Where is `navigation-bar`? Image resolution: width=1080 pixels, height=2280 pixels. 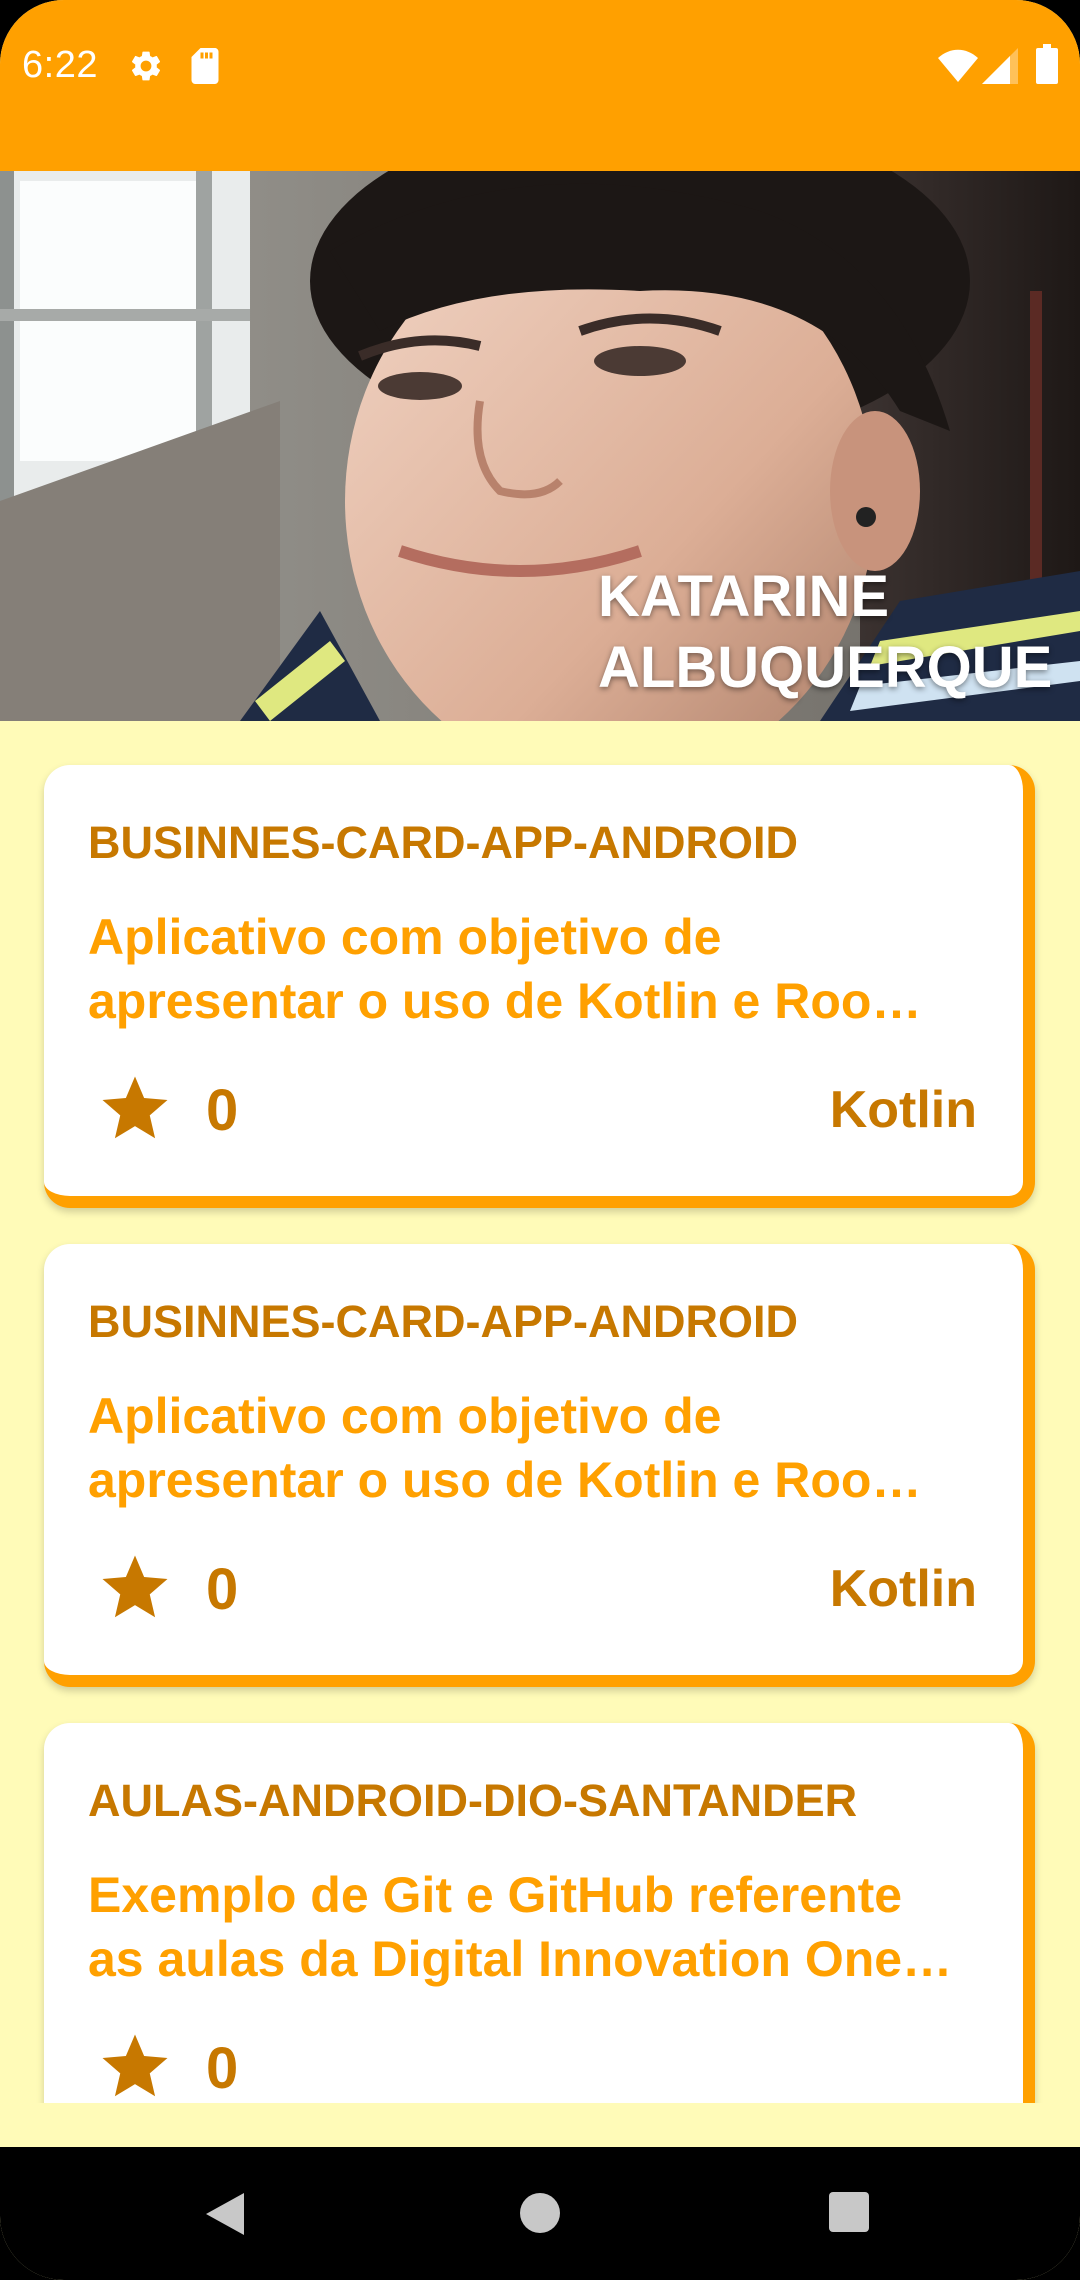 navigation-bar is located at coordinates (540, 2213).